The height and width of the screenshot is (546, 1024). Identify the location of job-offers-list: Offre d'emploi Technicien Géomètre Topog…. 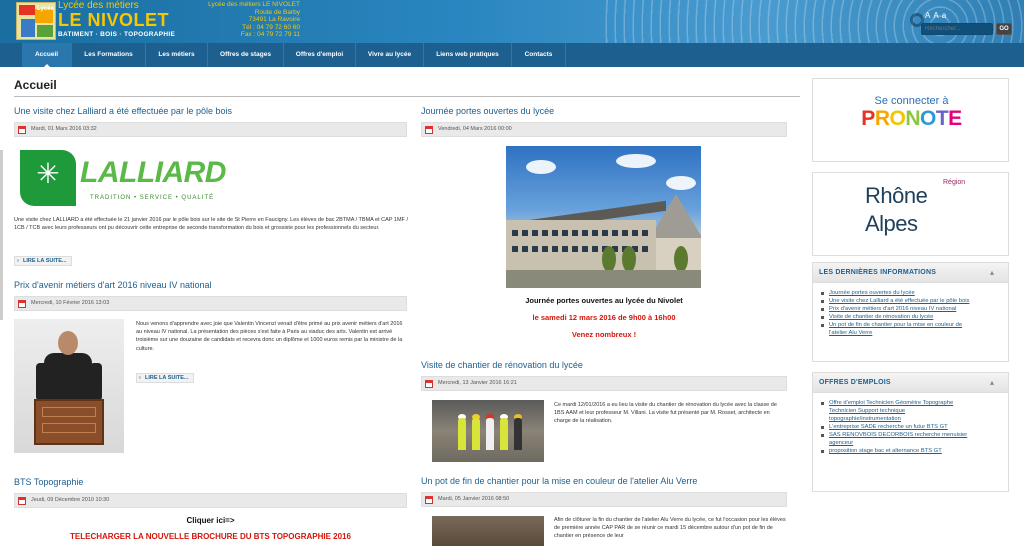
(912, 427).